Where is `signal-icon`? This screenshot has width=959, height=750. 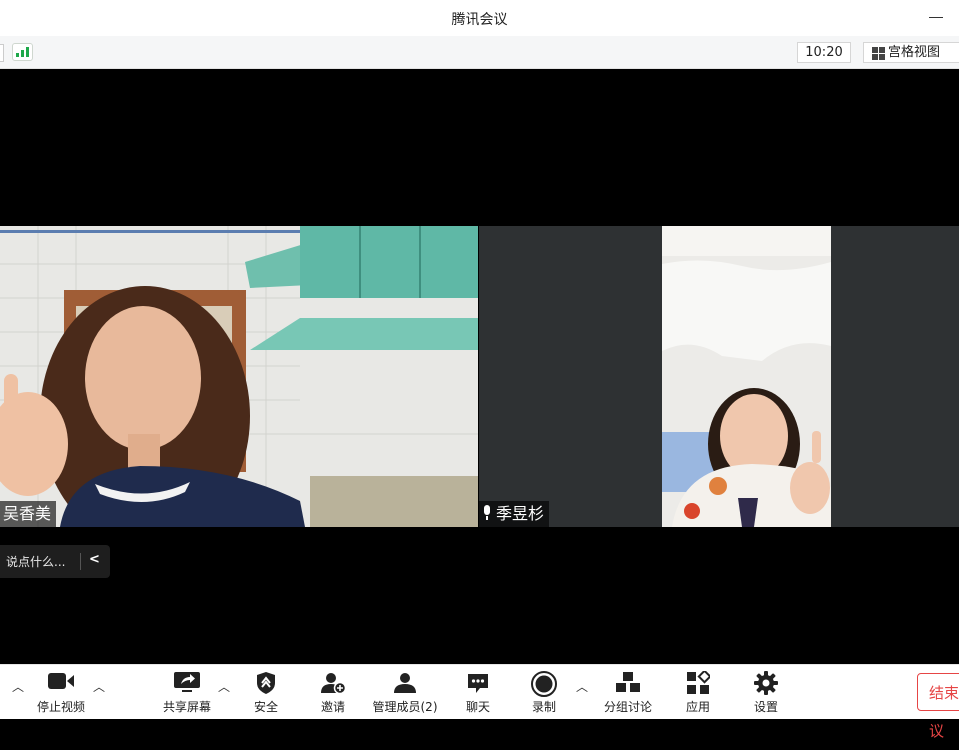
signal-icon is located at coordinates (22, 52).